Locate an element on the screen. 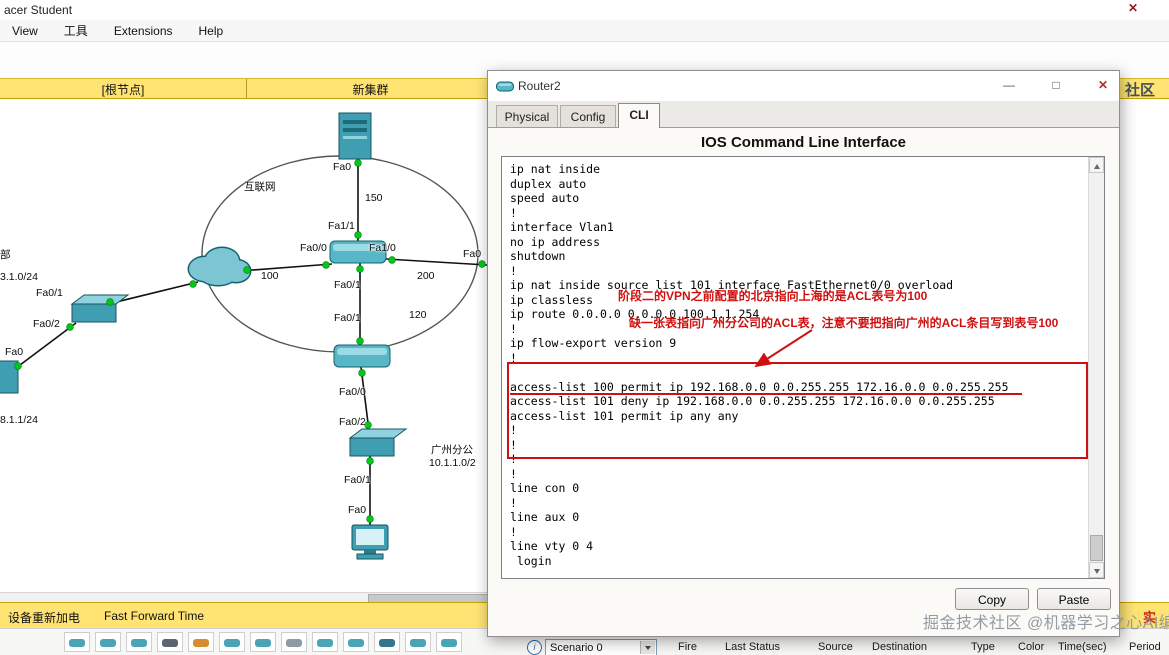 This screenshot has height=655, width=1169. scenario-select-value: Scenario 0 is located at coordinates (576, 648).